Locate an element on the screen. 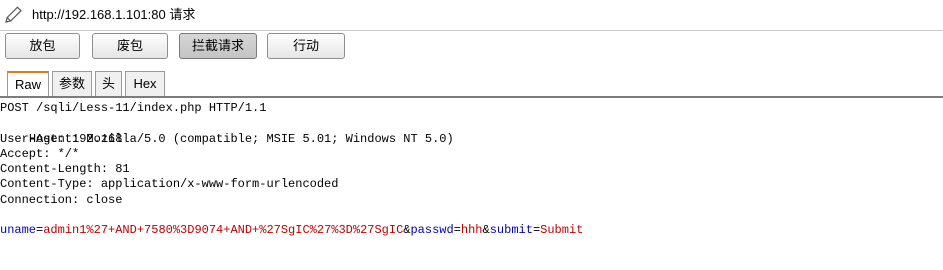 This screenshot has height=270, width=943. tab-headers: 头 is located at coordinates (108, 83).